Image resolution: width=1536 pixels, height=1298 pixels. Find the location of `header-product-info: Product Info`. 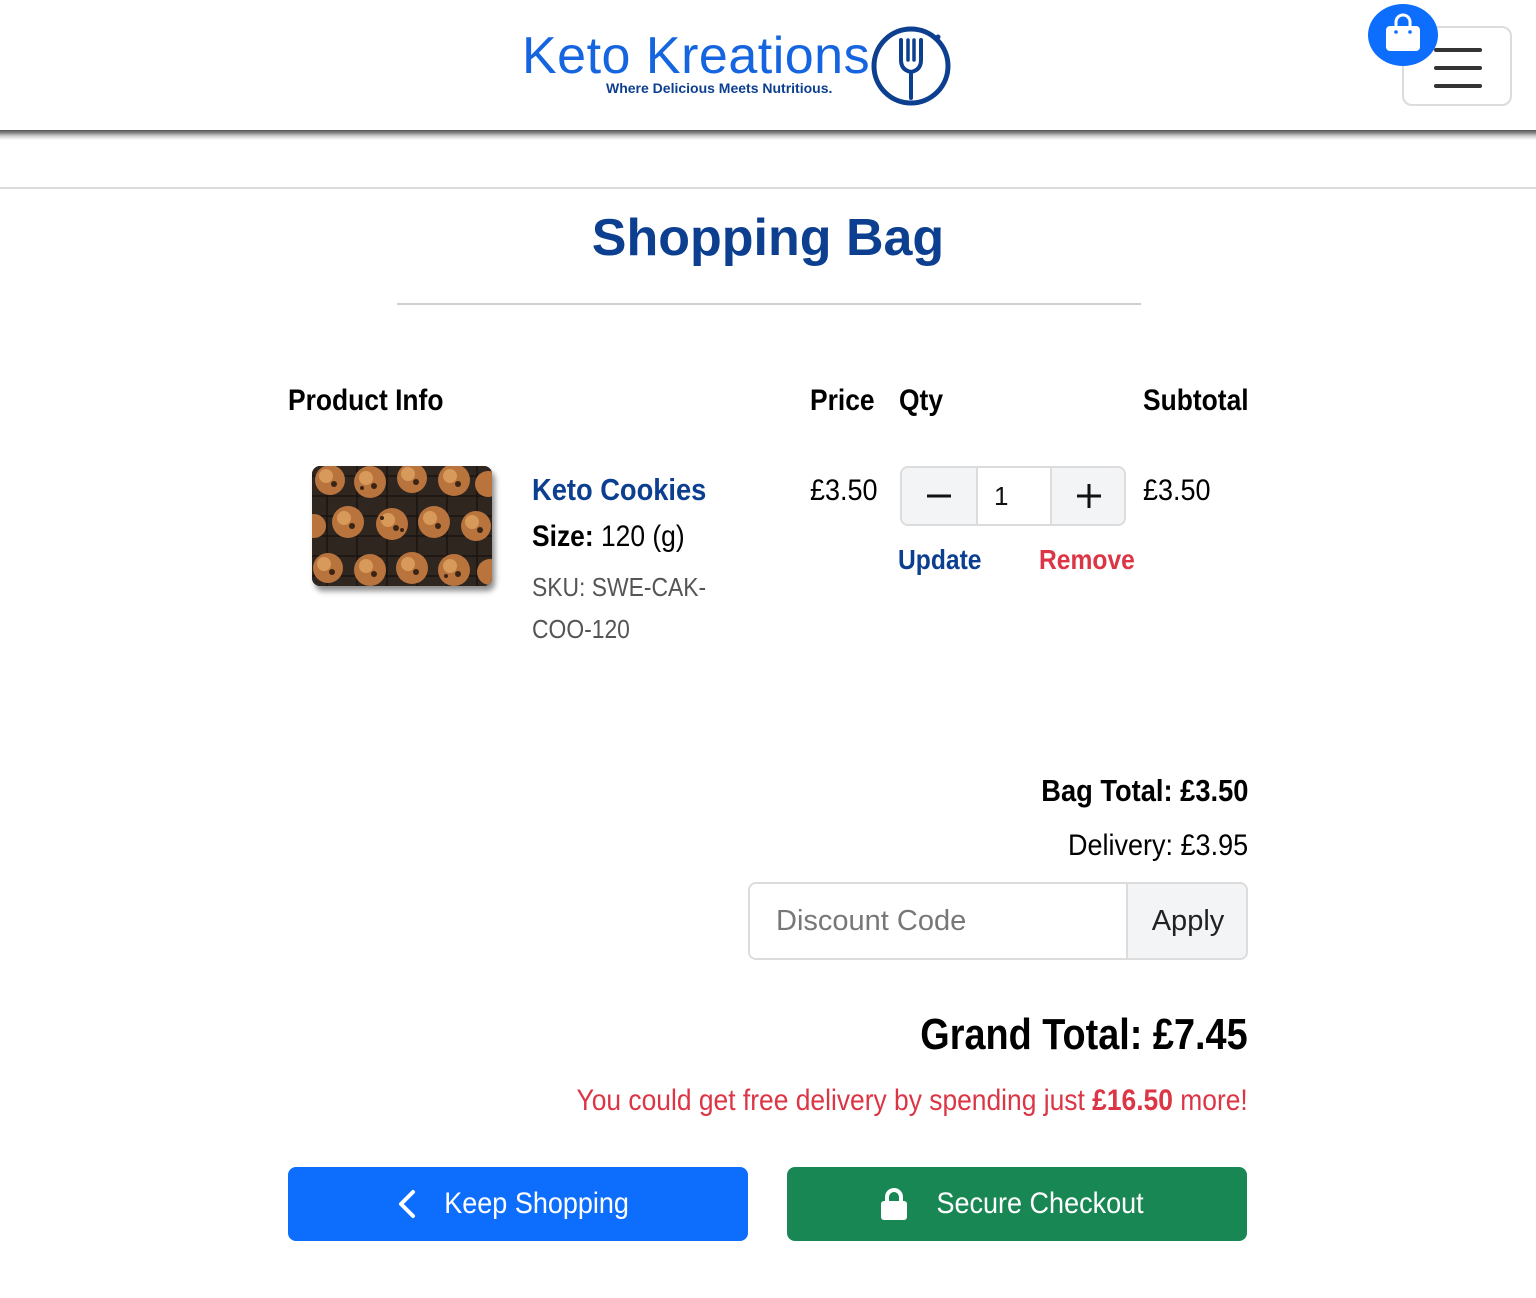

header-product-info: Product Info is located at coordinates (366, 400).